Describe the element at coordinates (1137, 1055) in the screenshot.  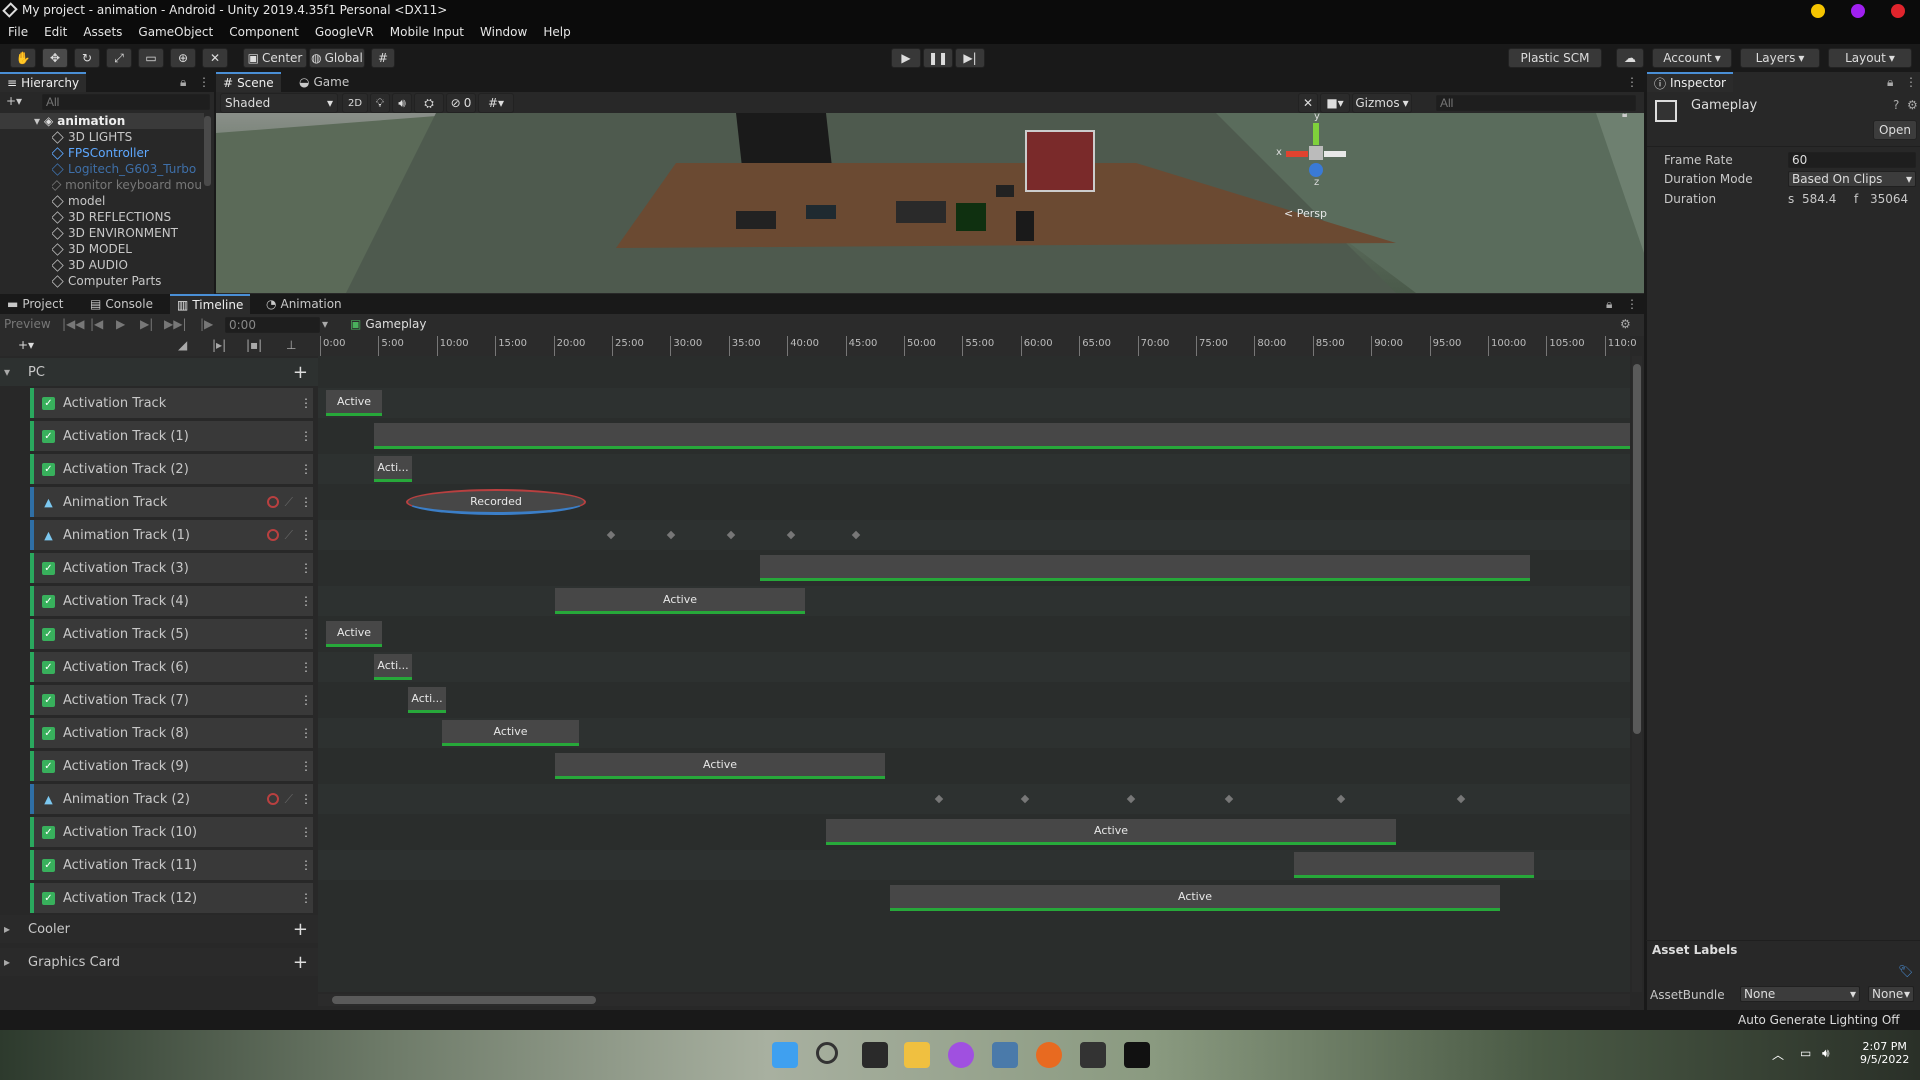
I see `unity-editor-icon` at that location.